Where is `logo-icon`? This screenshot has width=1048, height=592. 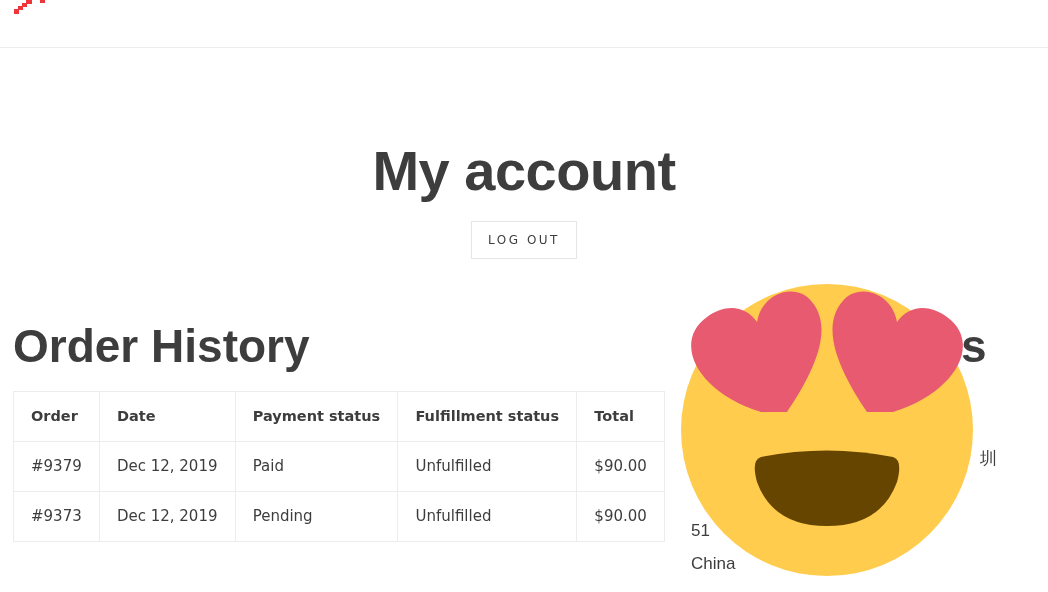
logo-icon is located at coordinates (30, 7).